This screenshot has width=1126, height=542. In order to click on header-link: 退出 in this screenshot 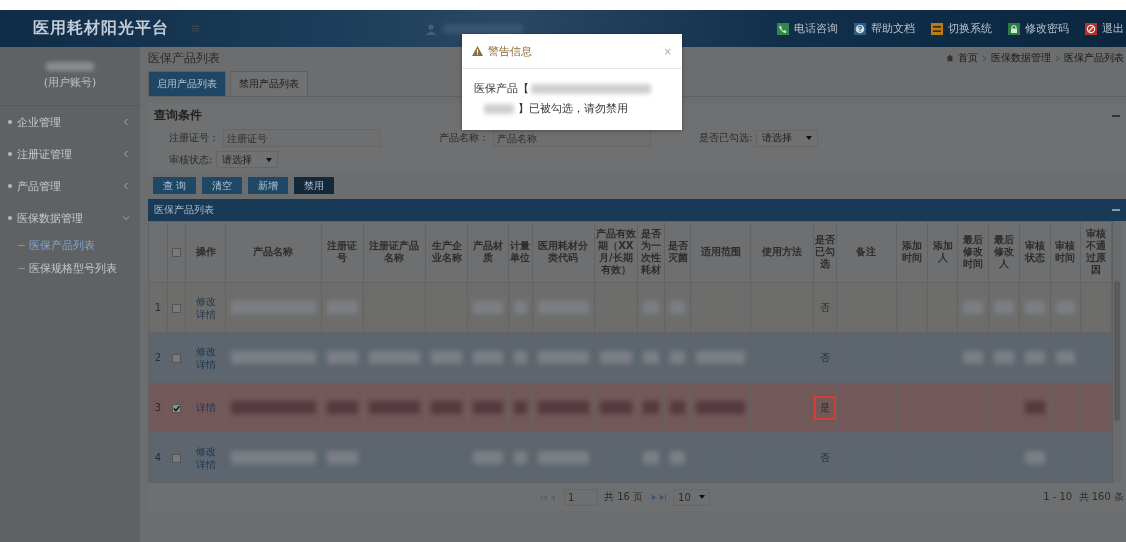, I will do `click(1113, 28)`.